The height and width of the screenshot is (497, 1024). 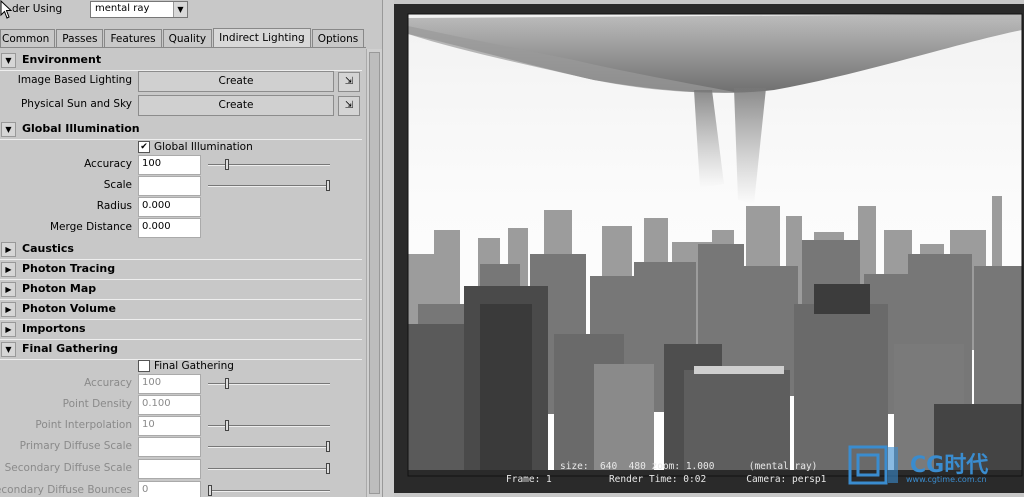 I want to click on render-stats-line-1: size: 640 480 zoom: 1.000 (mental ray), so click(x=689, y=466).